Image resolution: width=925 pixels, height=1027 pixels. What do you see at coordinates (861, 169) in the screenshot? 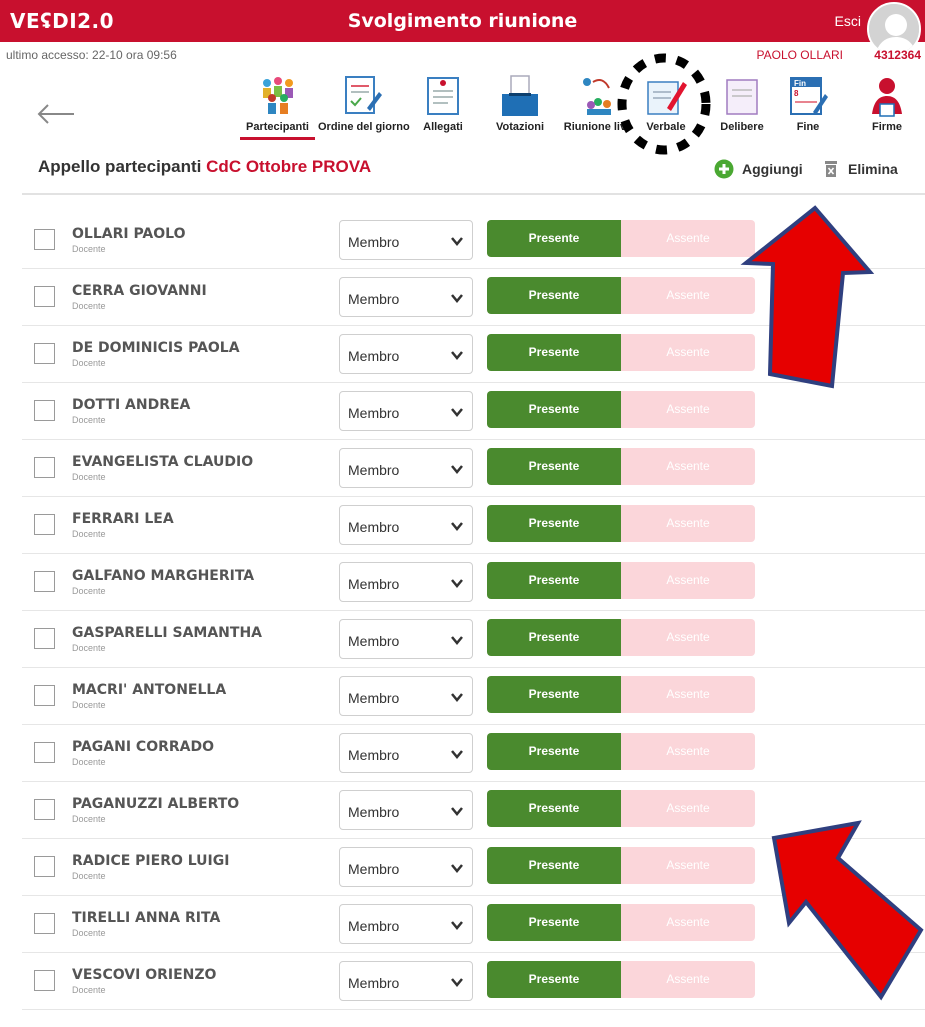
I see `delete-participant-button: Elimina` at bounding box center [861, 169].